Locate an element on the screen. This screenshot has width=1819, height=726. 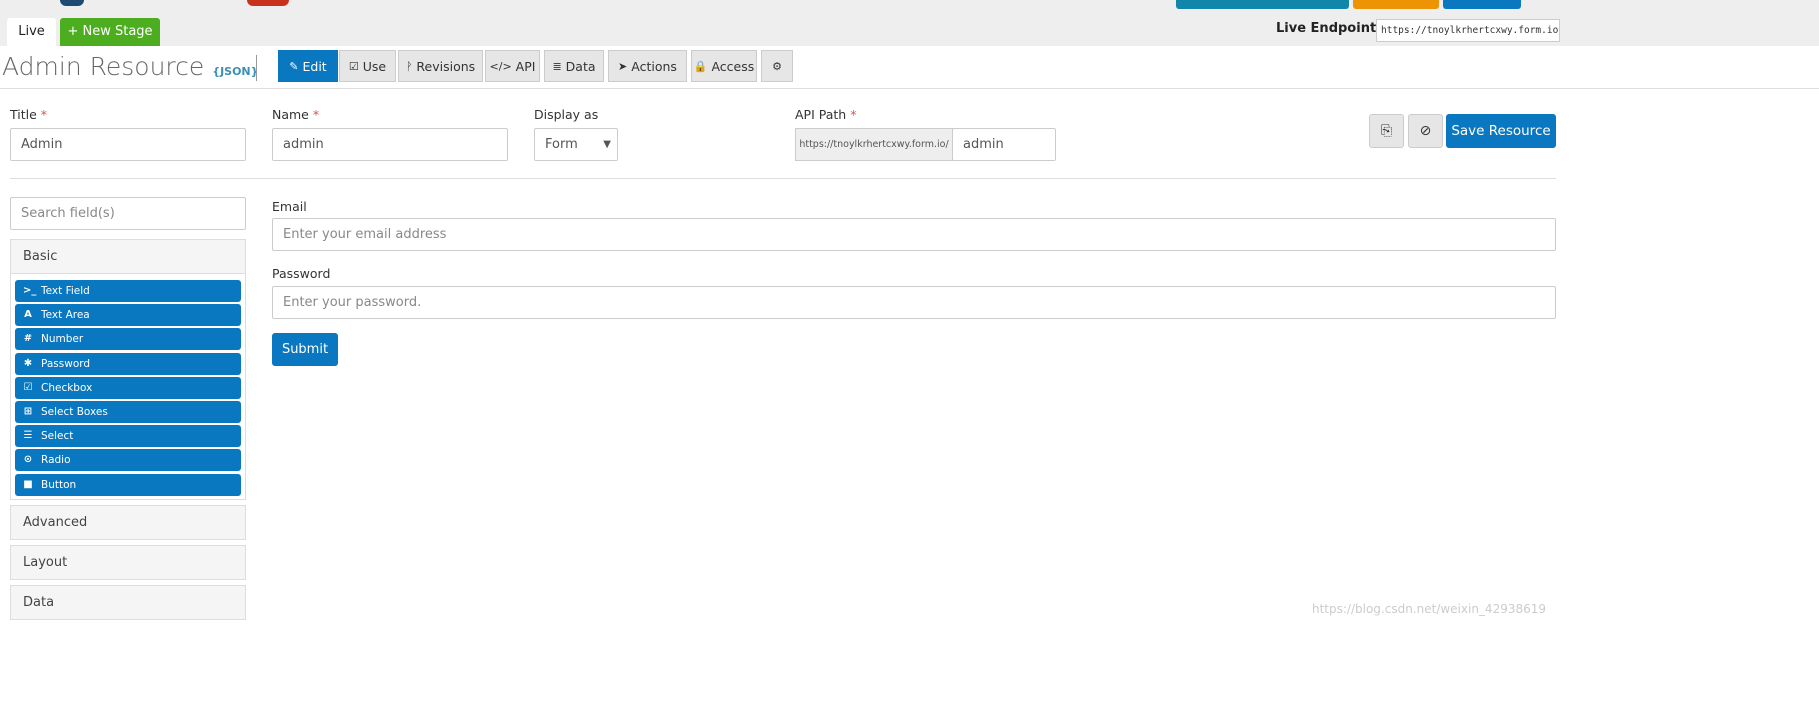
email-input: Enter your email address is located at coordinates (914, 234).